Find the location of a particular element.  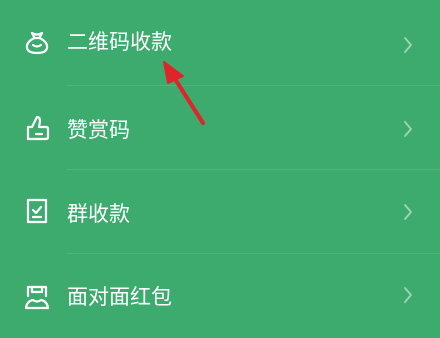

menu-item-label: 面对面红包 is located at coordinates (119, 297).